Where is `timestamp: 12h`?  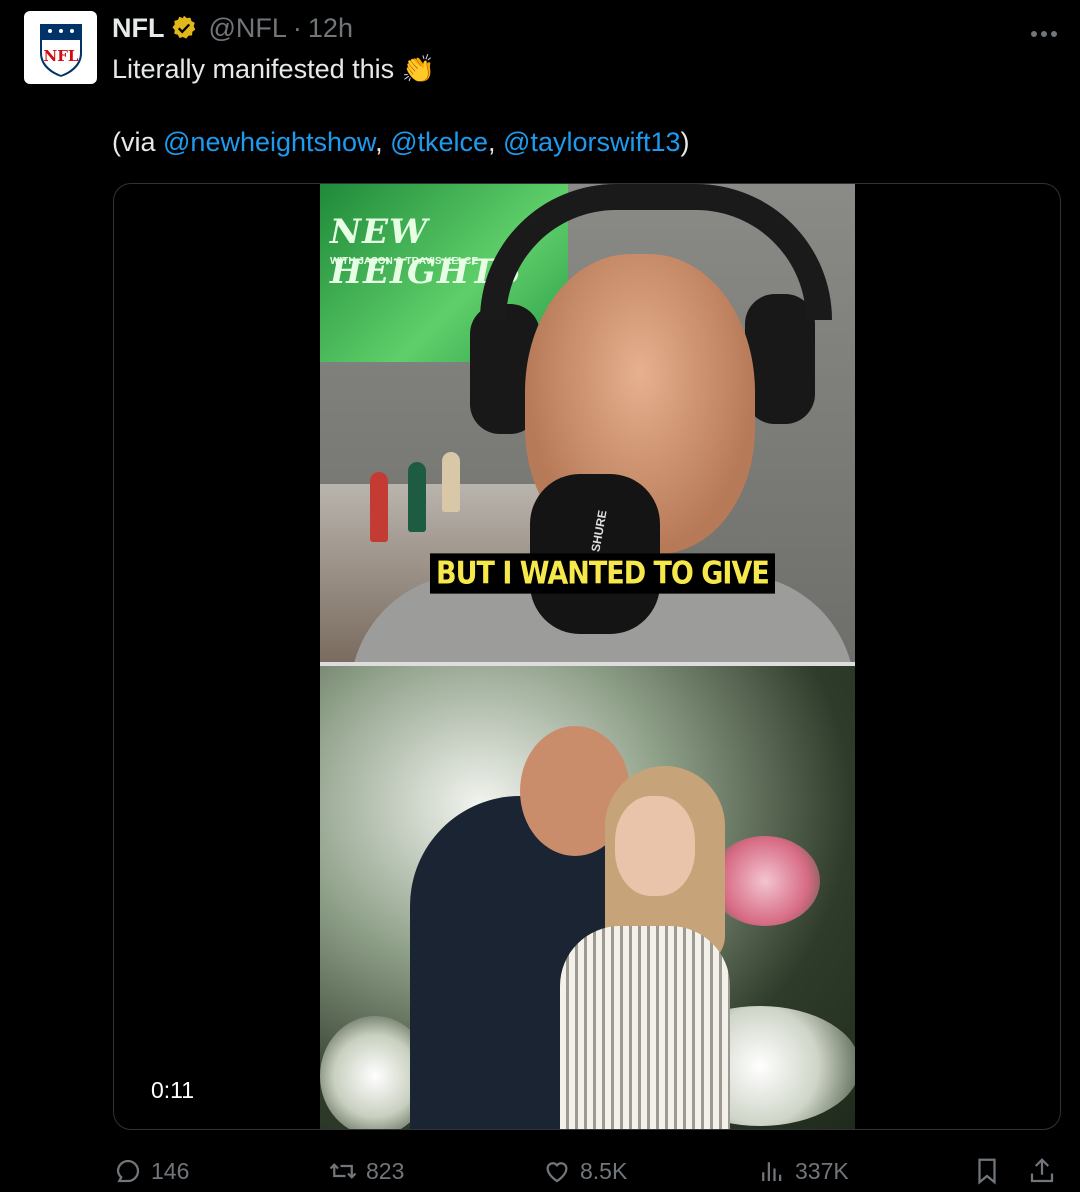
timestamp: 12h is located at coordinates (330, 28).